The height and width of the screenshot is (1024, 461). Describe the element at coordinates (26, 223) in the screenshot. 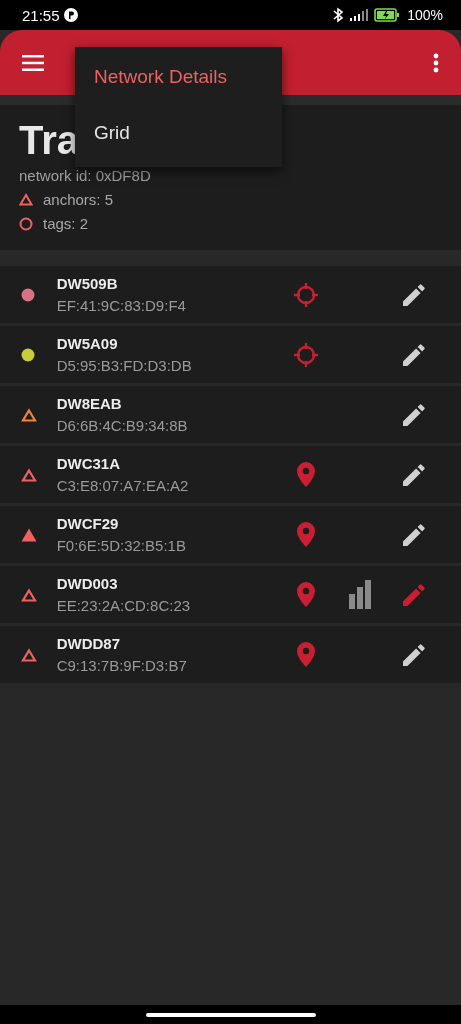

I see `circle-icon` at that location.